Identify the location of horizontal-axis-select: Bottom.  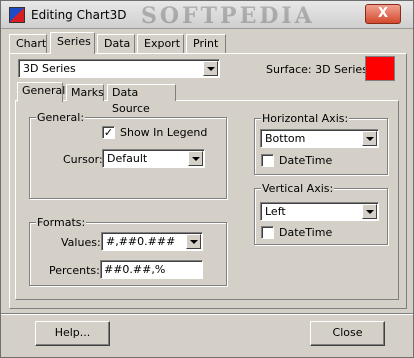
(319, 138).